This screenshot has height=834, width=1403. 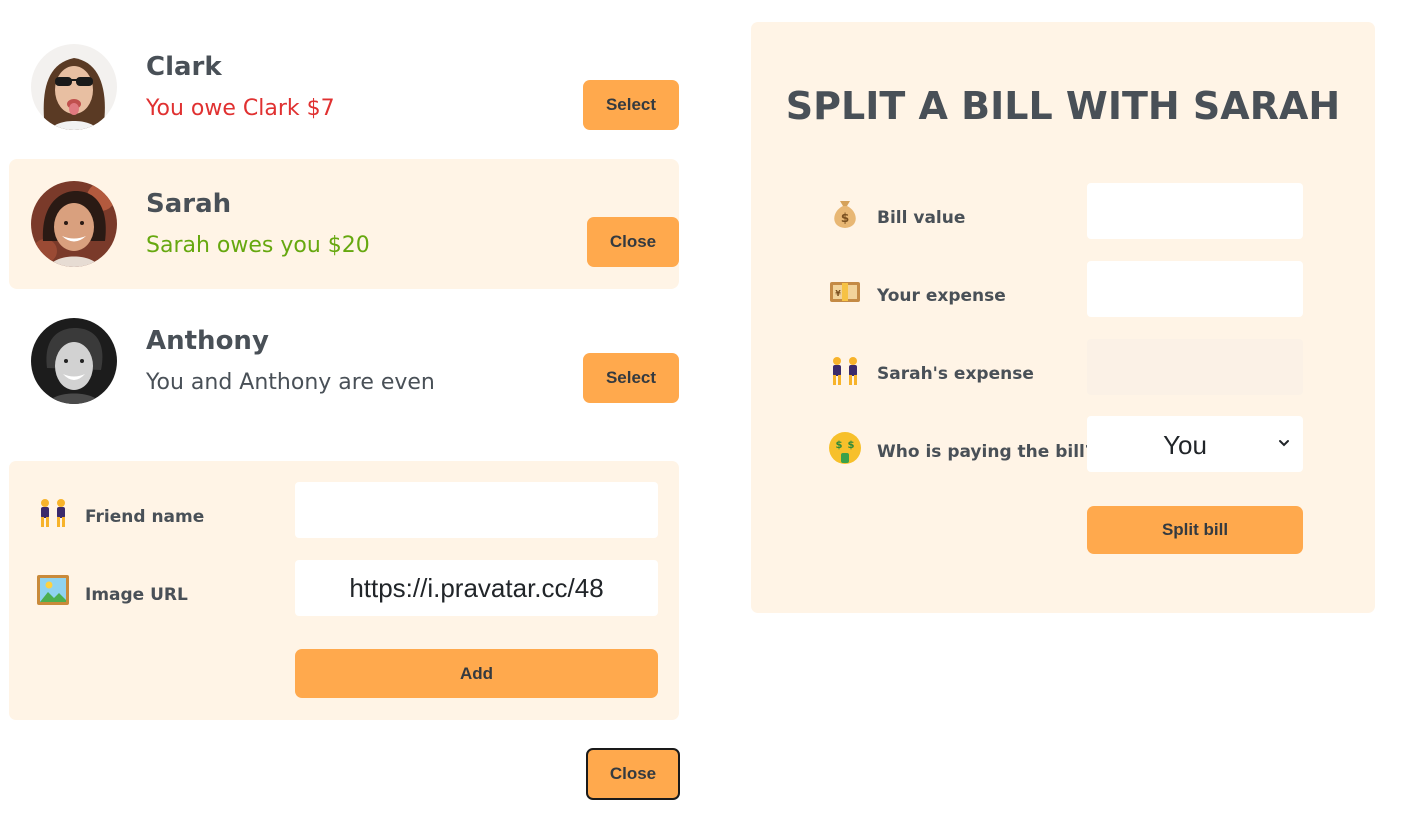 What do you see at coordinates (1195, 289) in the screenshot?
I see `your-expense-input` at bounding box center [1195, 289].